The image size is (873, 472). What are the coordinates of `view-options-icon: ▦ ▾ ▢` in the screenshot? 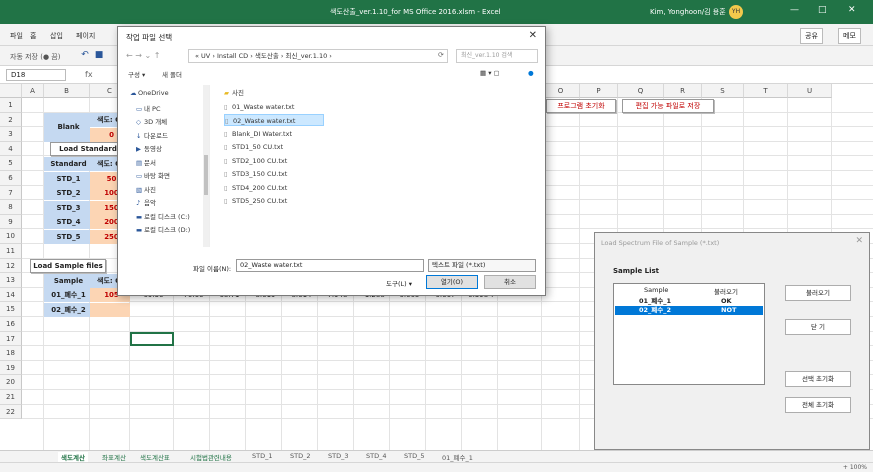 It's located at (490, 73).